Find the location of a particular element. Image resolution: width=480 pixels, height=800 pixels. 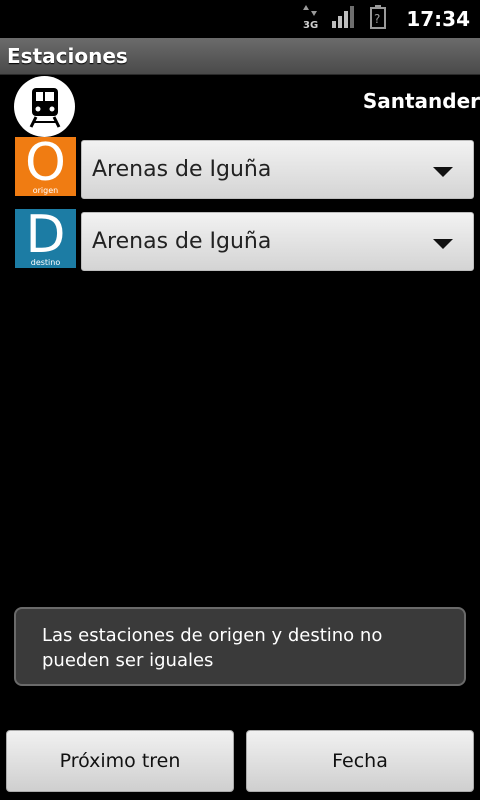

data-arrows-icon: 3G is located at coordinates (310, 19).